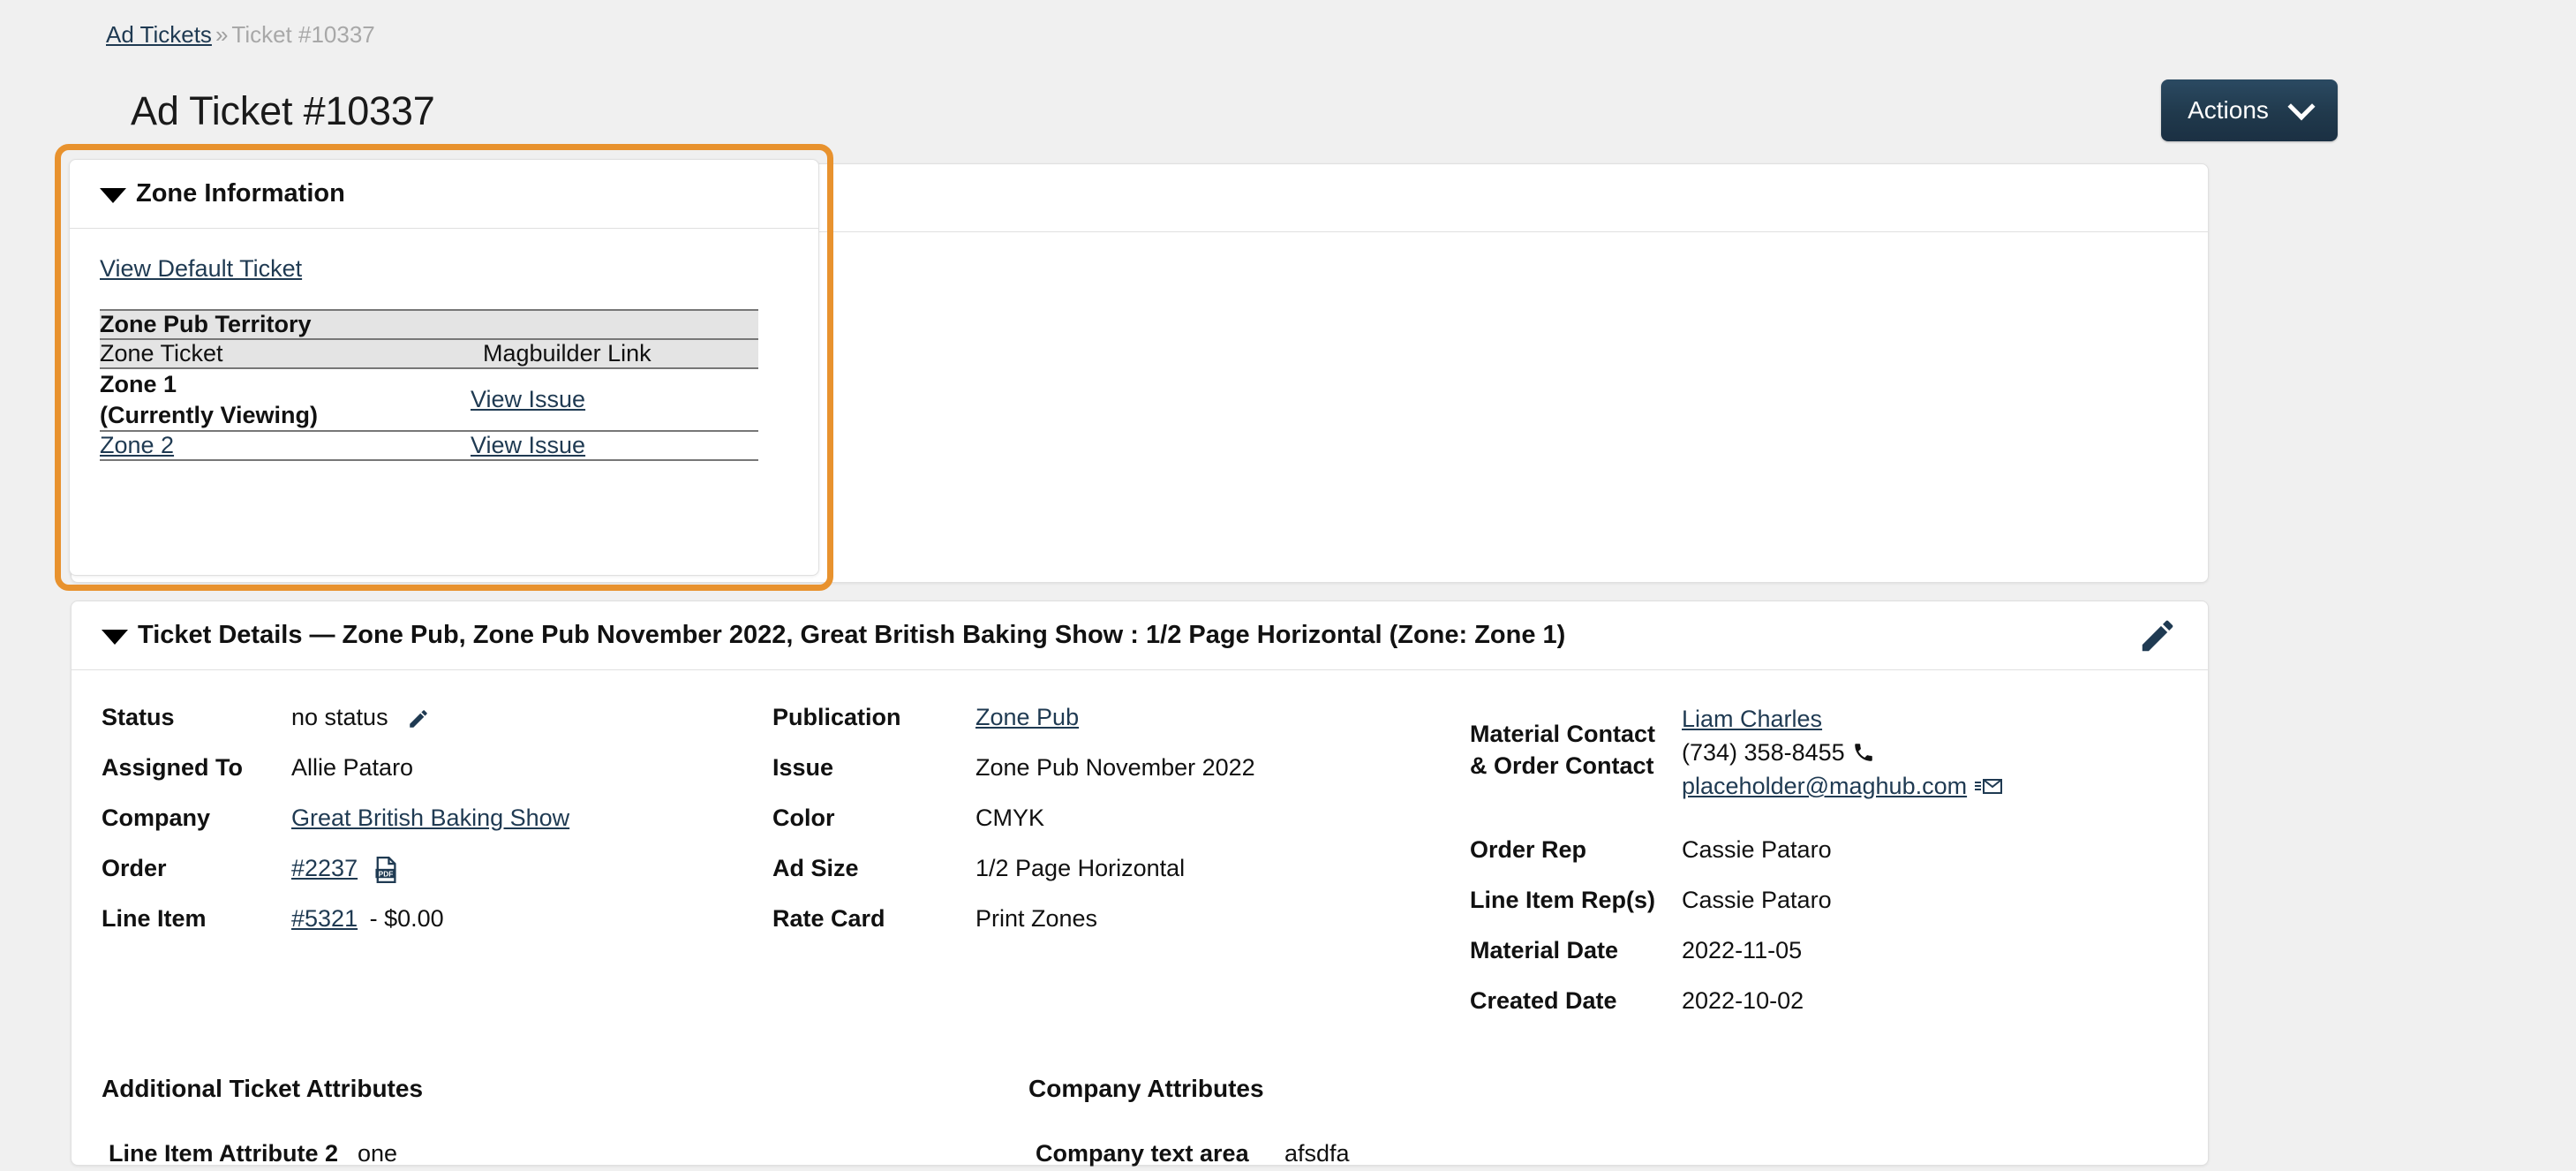 The width and height of the screenshot is (2576, 1171). I want to click on field-material-date-label: Material Date, so click(1545, 950).